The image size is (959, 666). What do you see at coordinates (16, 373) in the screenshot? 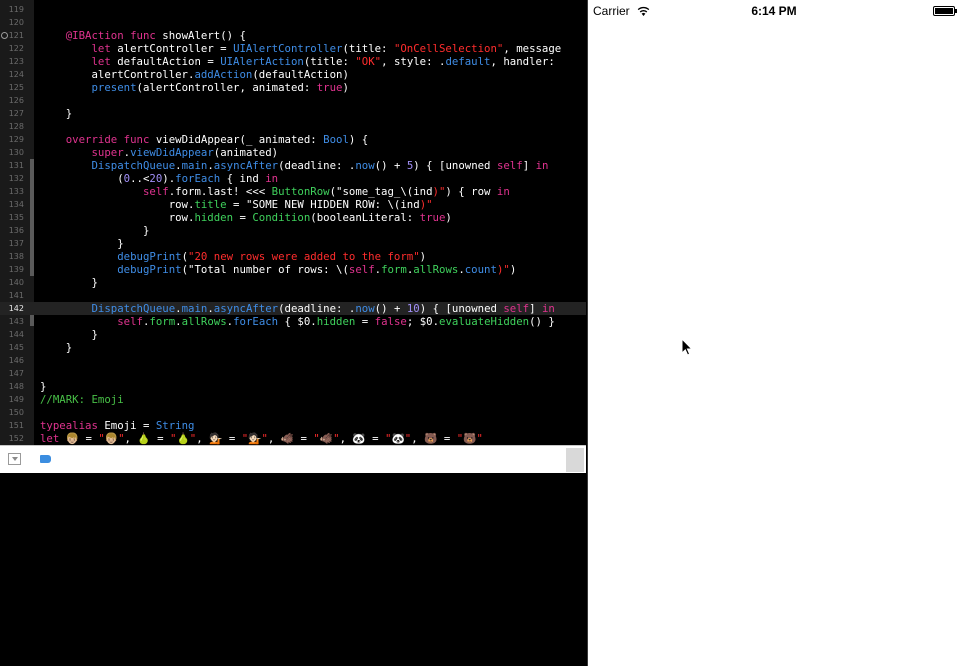
I see `line-number: 147` at bounding box center [16, 373].